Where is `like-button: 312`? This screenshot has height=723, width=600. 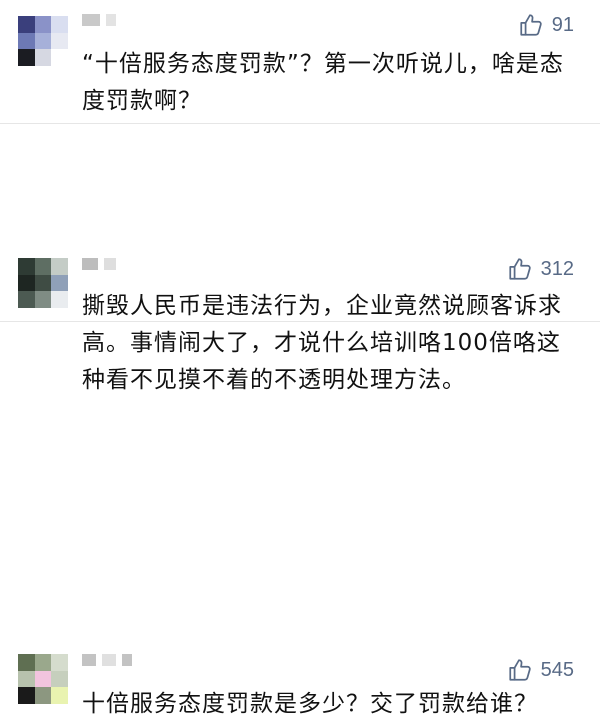
like-button: 312 is located at coordinates (540, 269).